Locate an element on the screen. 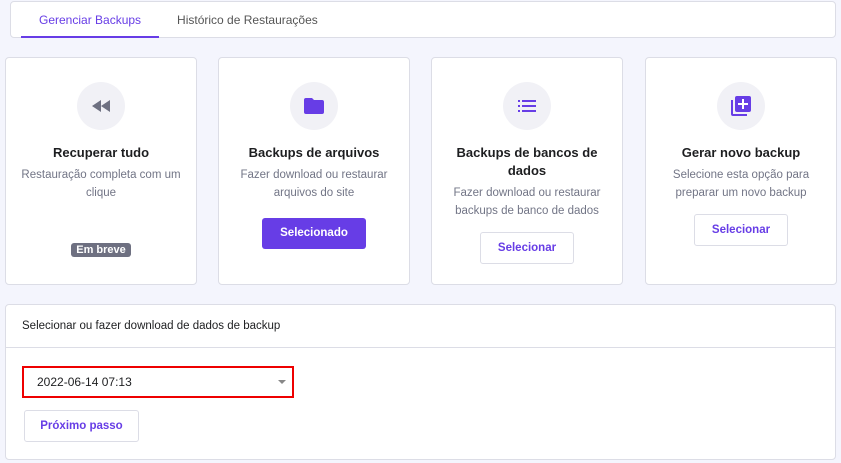  select-database-button: Selecionar is located at coordinates (527, 248).